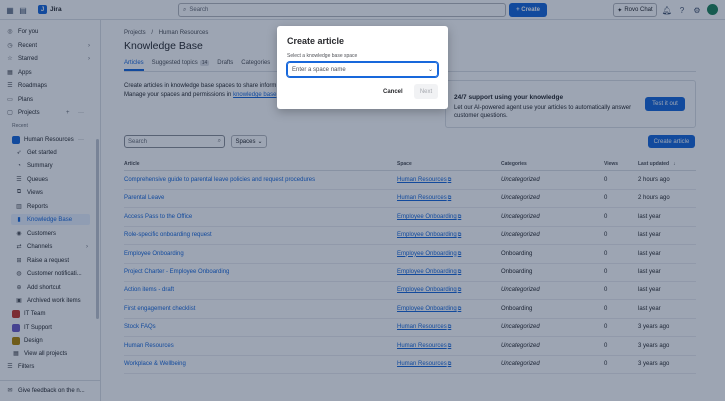 The height and width of the screenshot is (401, 725). I want to click on cancel-button: Cancel, so click(393, 92).